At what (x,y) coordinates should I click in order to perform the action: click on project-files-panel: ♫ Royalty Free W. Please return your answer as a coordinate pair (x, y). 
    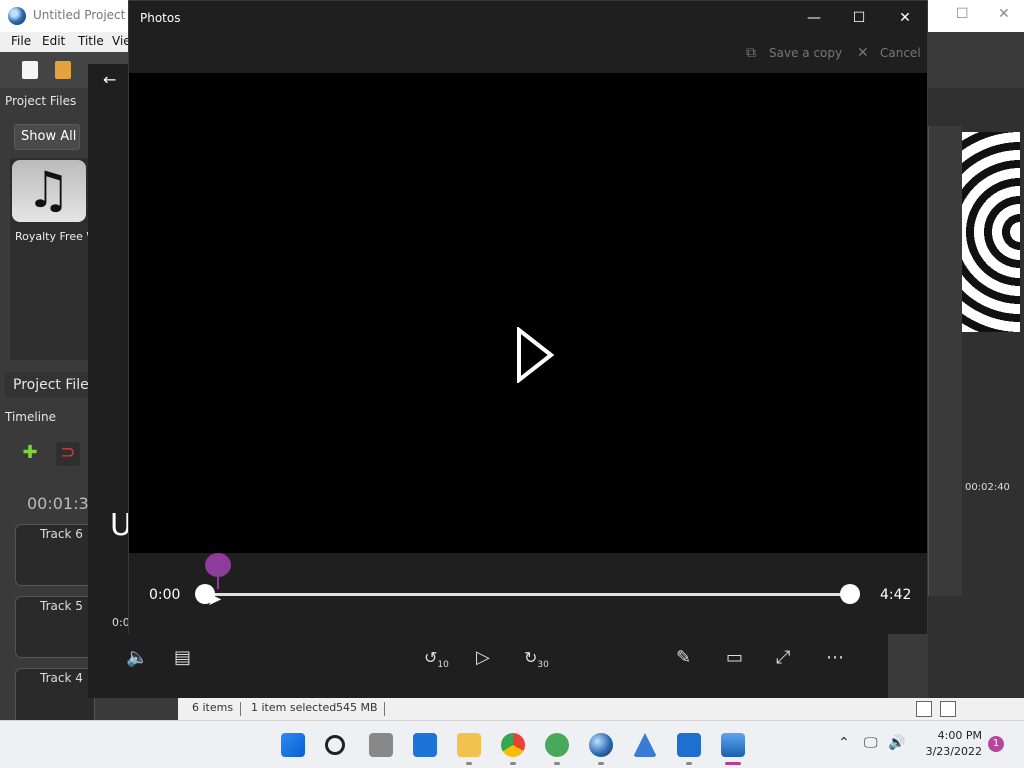
    Looking at the image, I should click on (53, 259).